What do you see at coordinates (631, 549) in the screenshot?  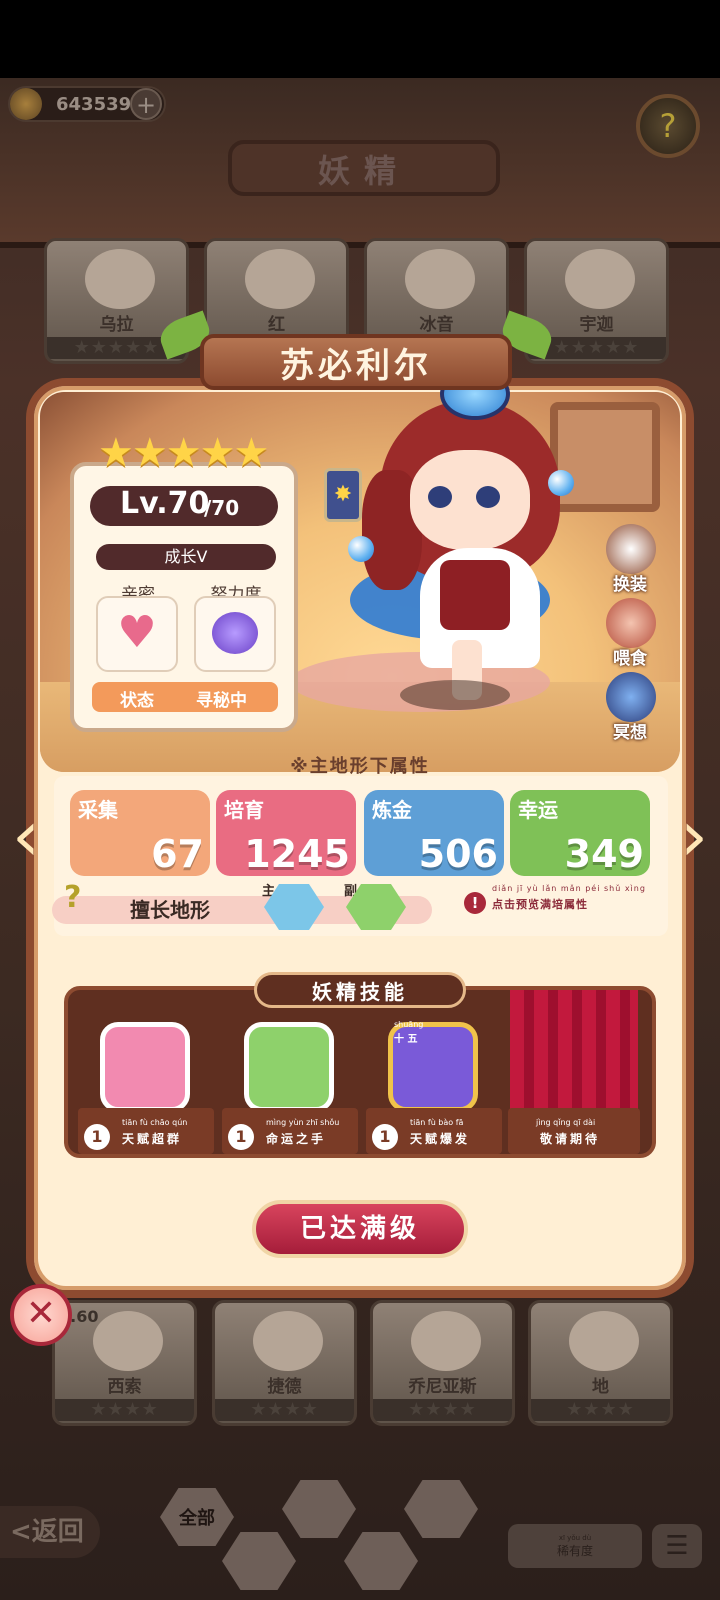 I see `dress-icon` at bounding box center [631, 549].